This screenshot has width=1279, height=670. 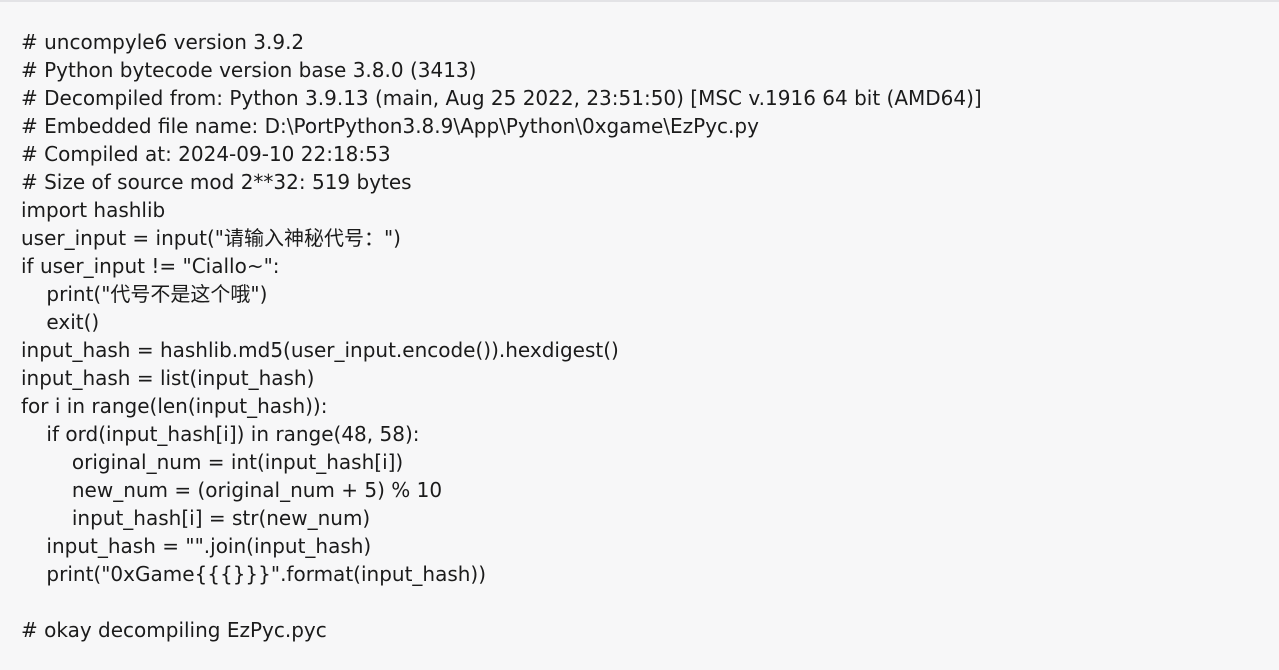 I want to click on code-line-9: if user_input != "Ciallo~":, so click(x=150, y=266).